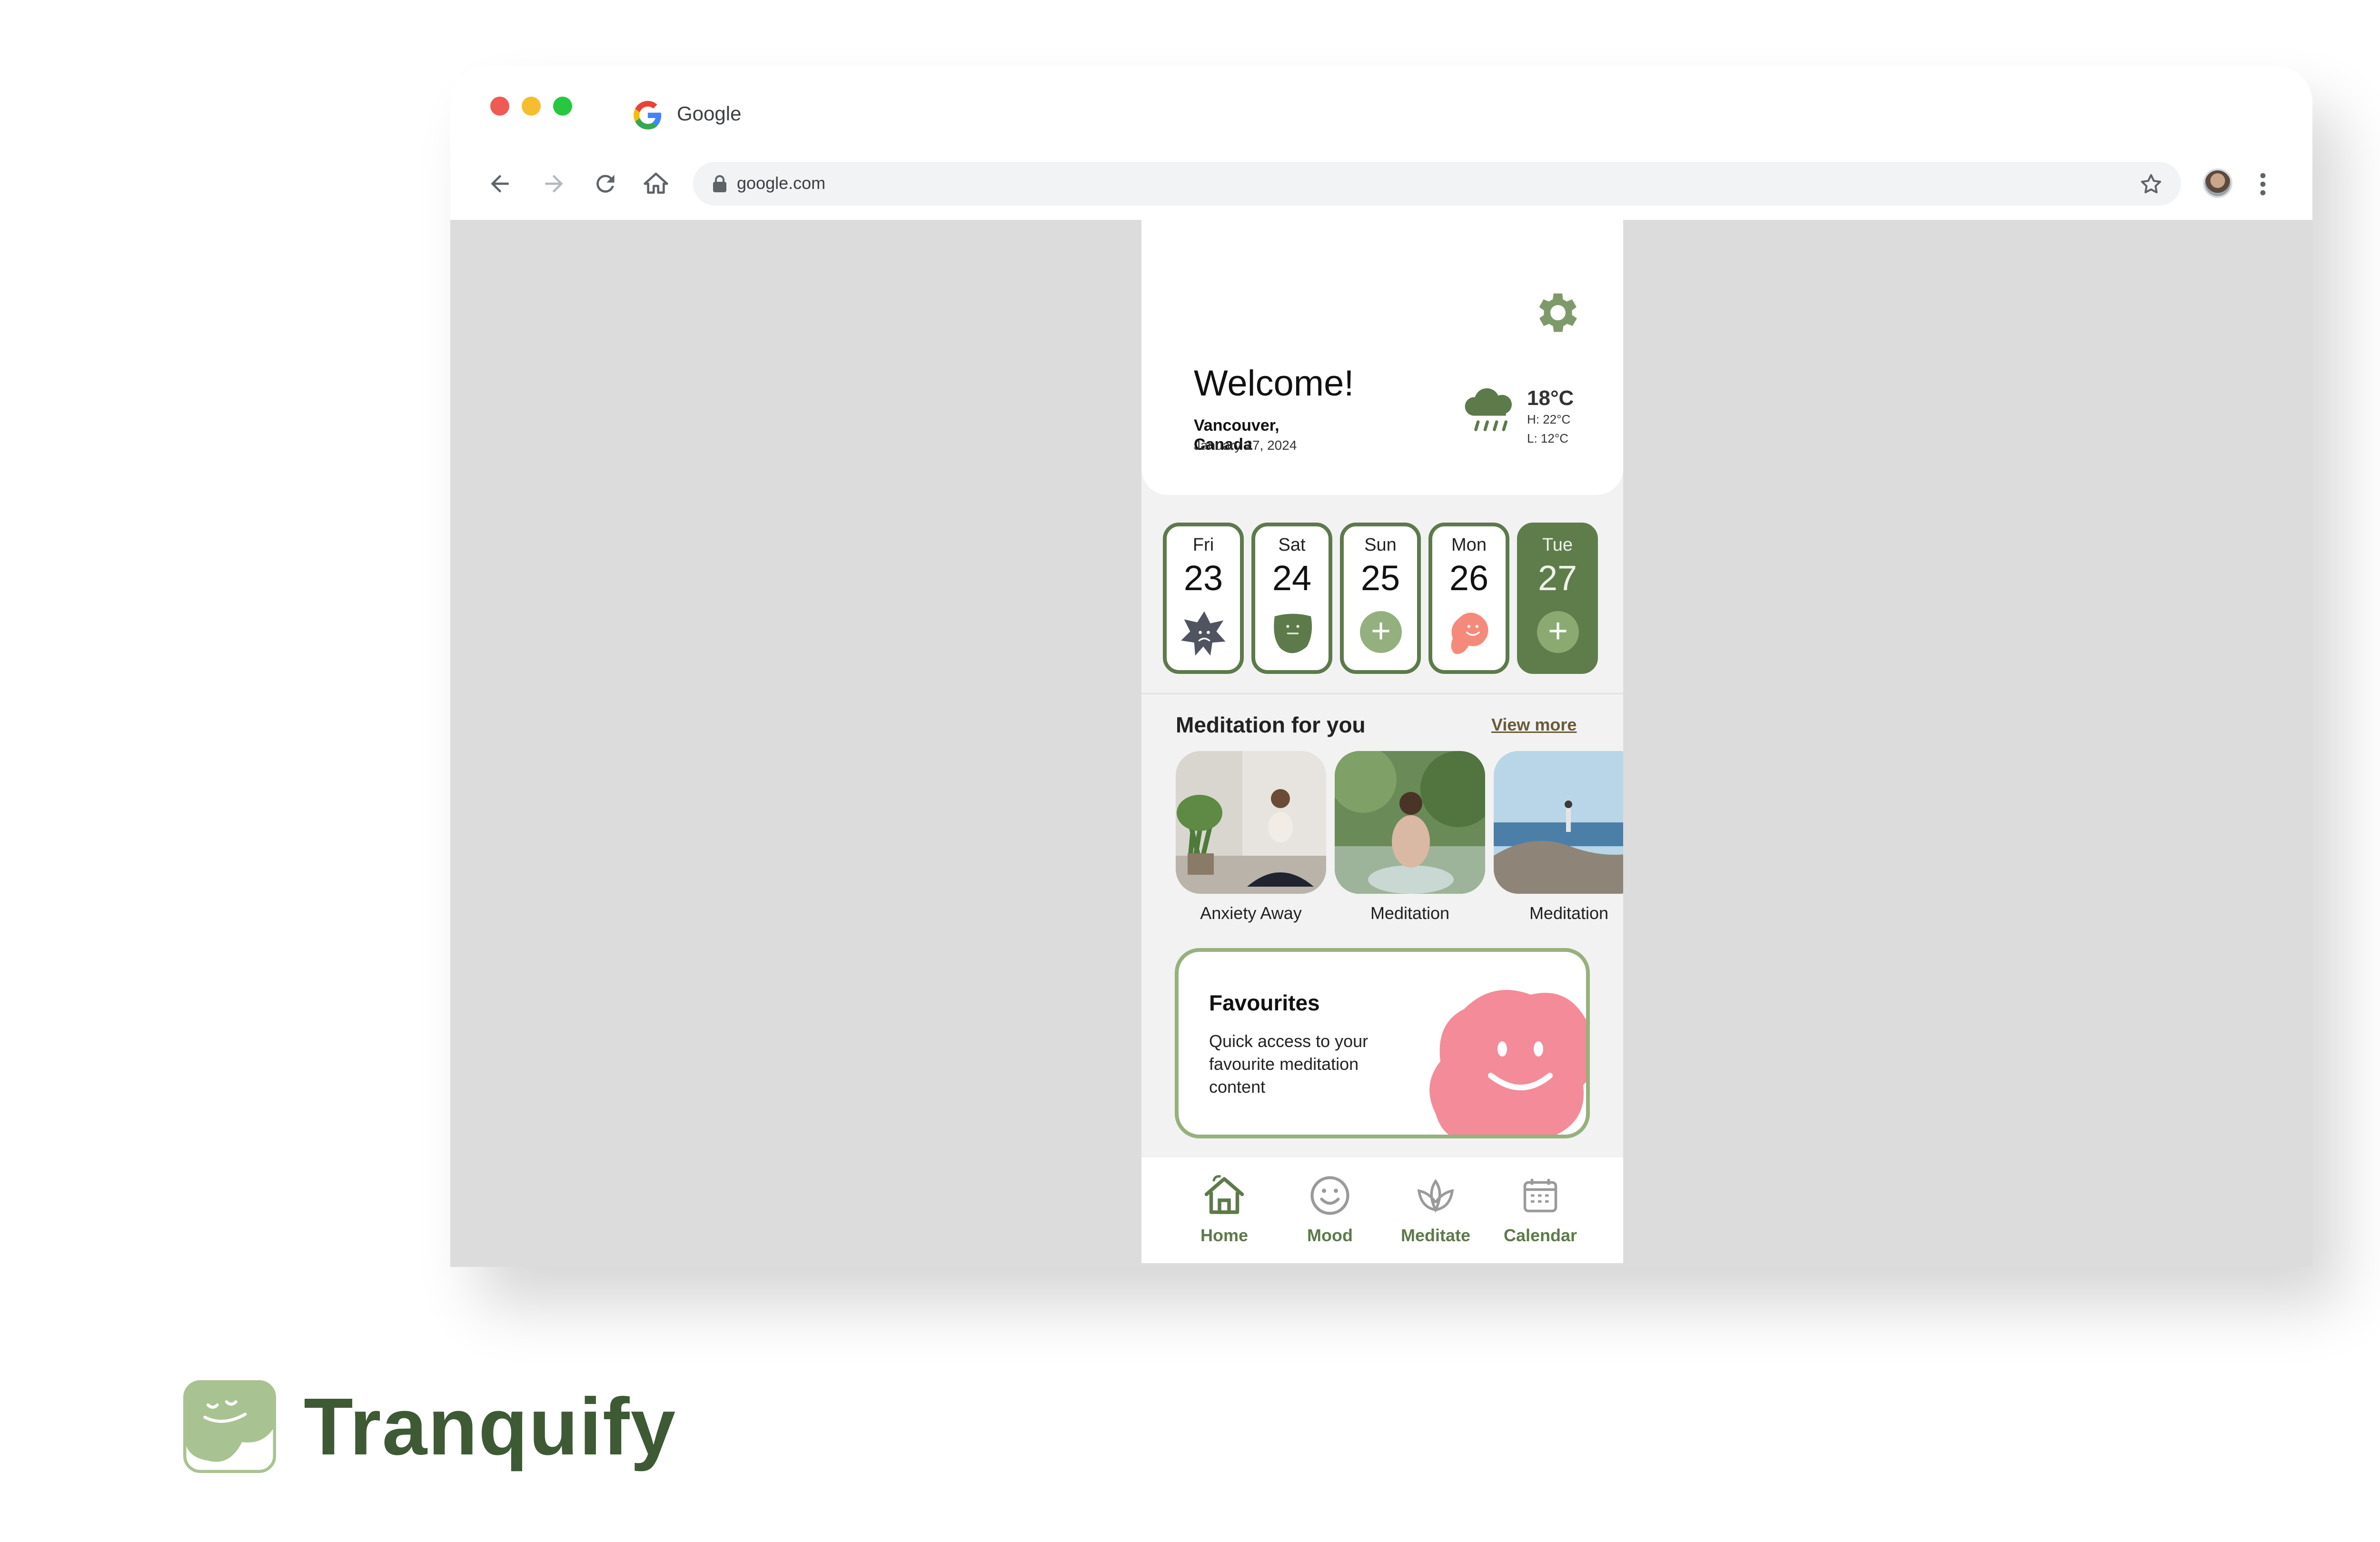 Image resolution: width=2380 pixels, height=1542 pixels. I want to click on date-text: January 27, 2024, so click(1245, 445).